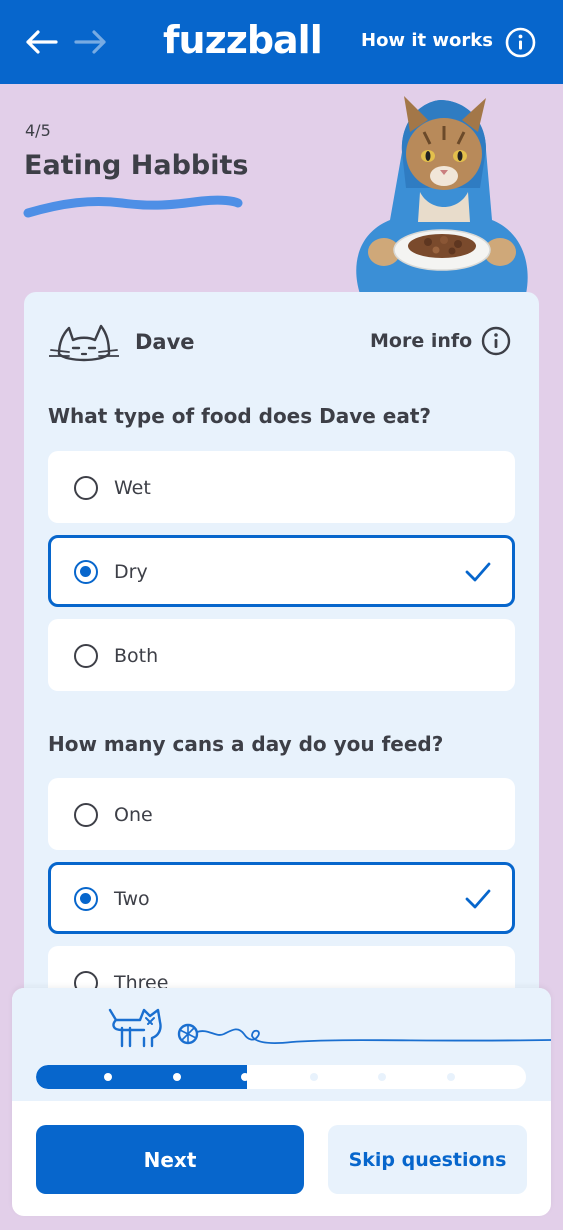 The width and height of the screenshot is (563, 1230). I want to click on title-underline-scribble, so click(133, 206).